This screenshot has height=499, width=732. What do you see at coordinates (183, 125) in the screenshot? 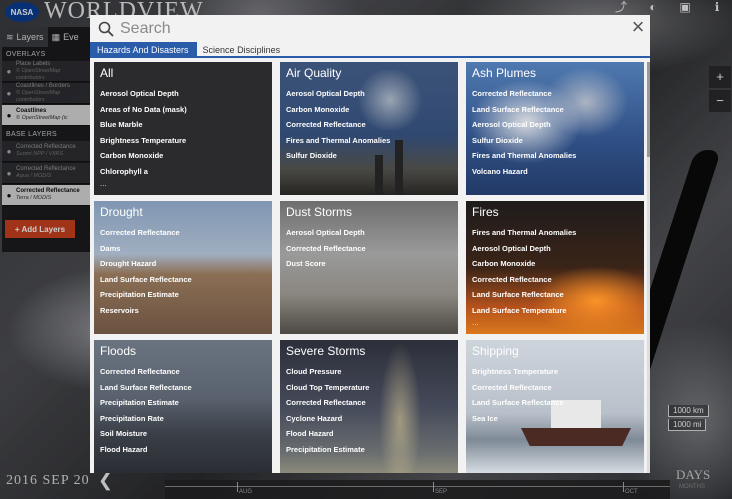
I see `card-item: Blue Marble` at bounding box center [183, 125].